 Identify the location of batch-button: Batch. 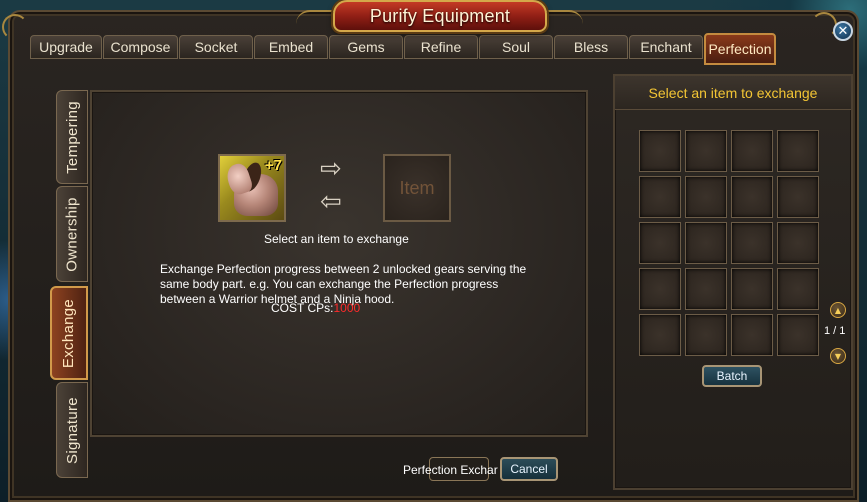
(732, 376).